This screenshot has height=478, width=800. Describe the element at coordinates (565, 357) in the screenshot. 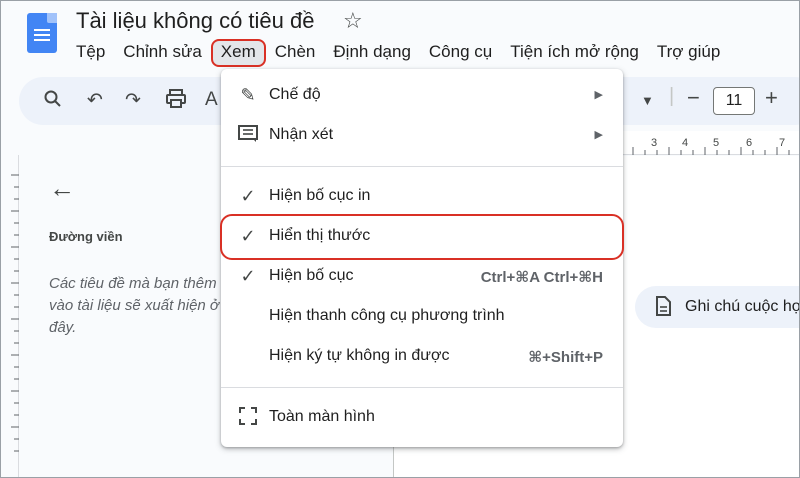

I see `keyboard-shortcut: ⌘+Shift+P` at that location.